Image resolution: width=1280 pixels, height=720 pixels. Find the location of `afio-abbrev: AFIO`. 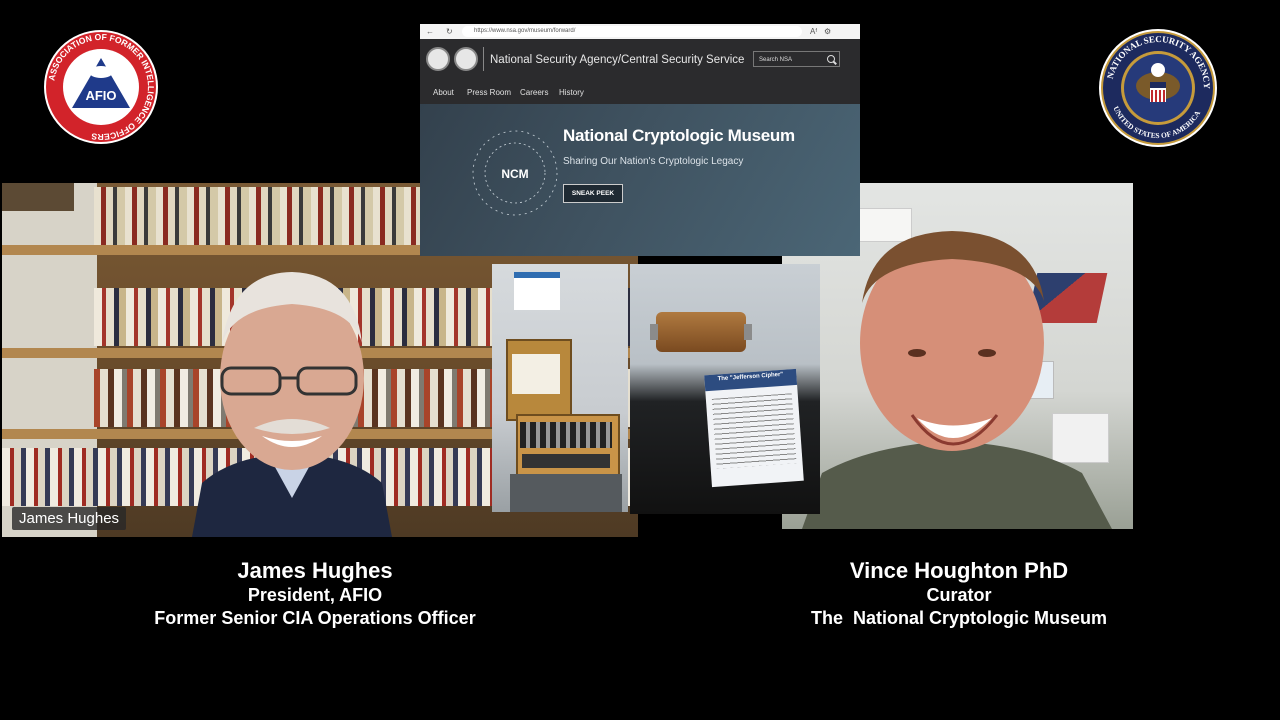

afio-abbrev: AFIO is located at coordinates (100, 95).